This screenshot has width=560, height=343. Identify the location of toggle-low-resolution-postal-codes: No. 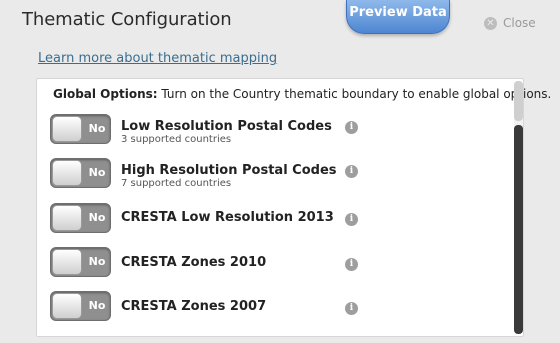
(80, 129).